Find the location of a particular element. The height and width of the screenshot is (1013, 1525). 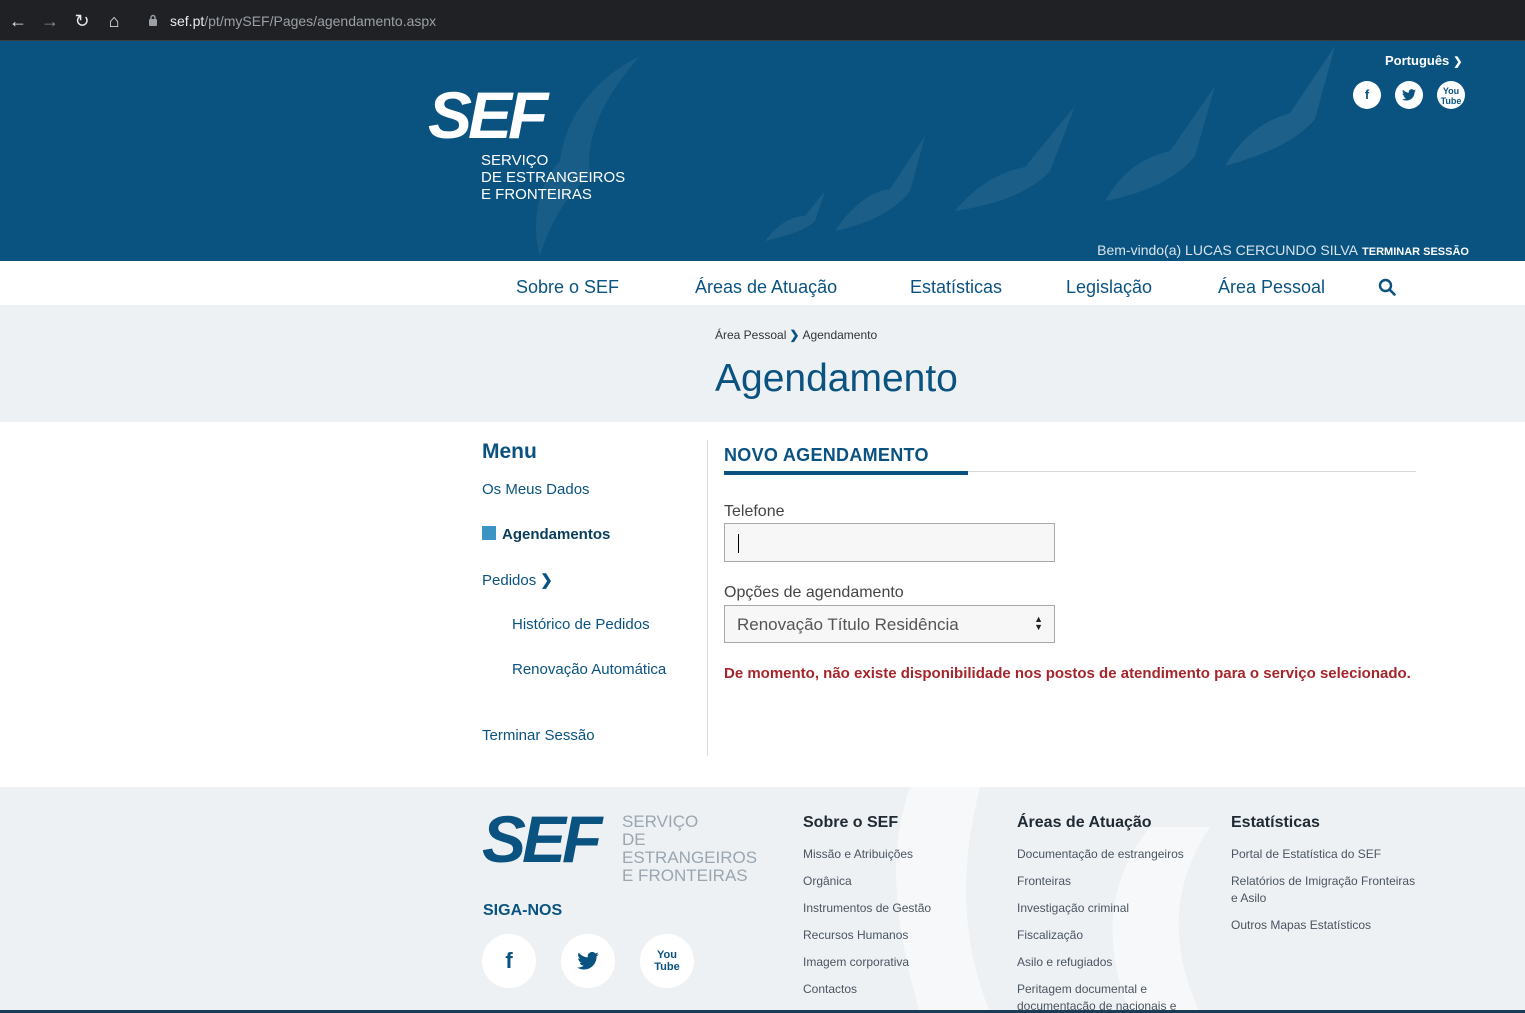

footer-logo-subtitle-line: SERVIÇO is located at coordinates (660, 821).